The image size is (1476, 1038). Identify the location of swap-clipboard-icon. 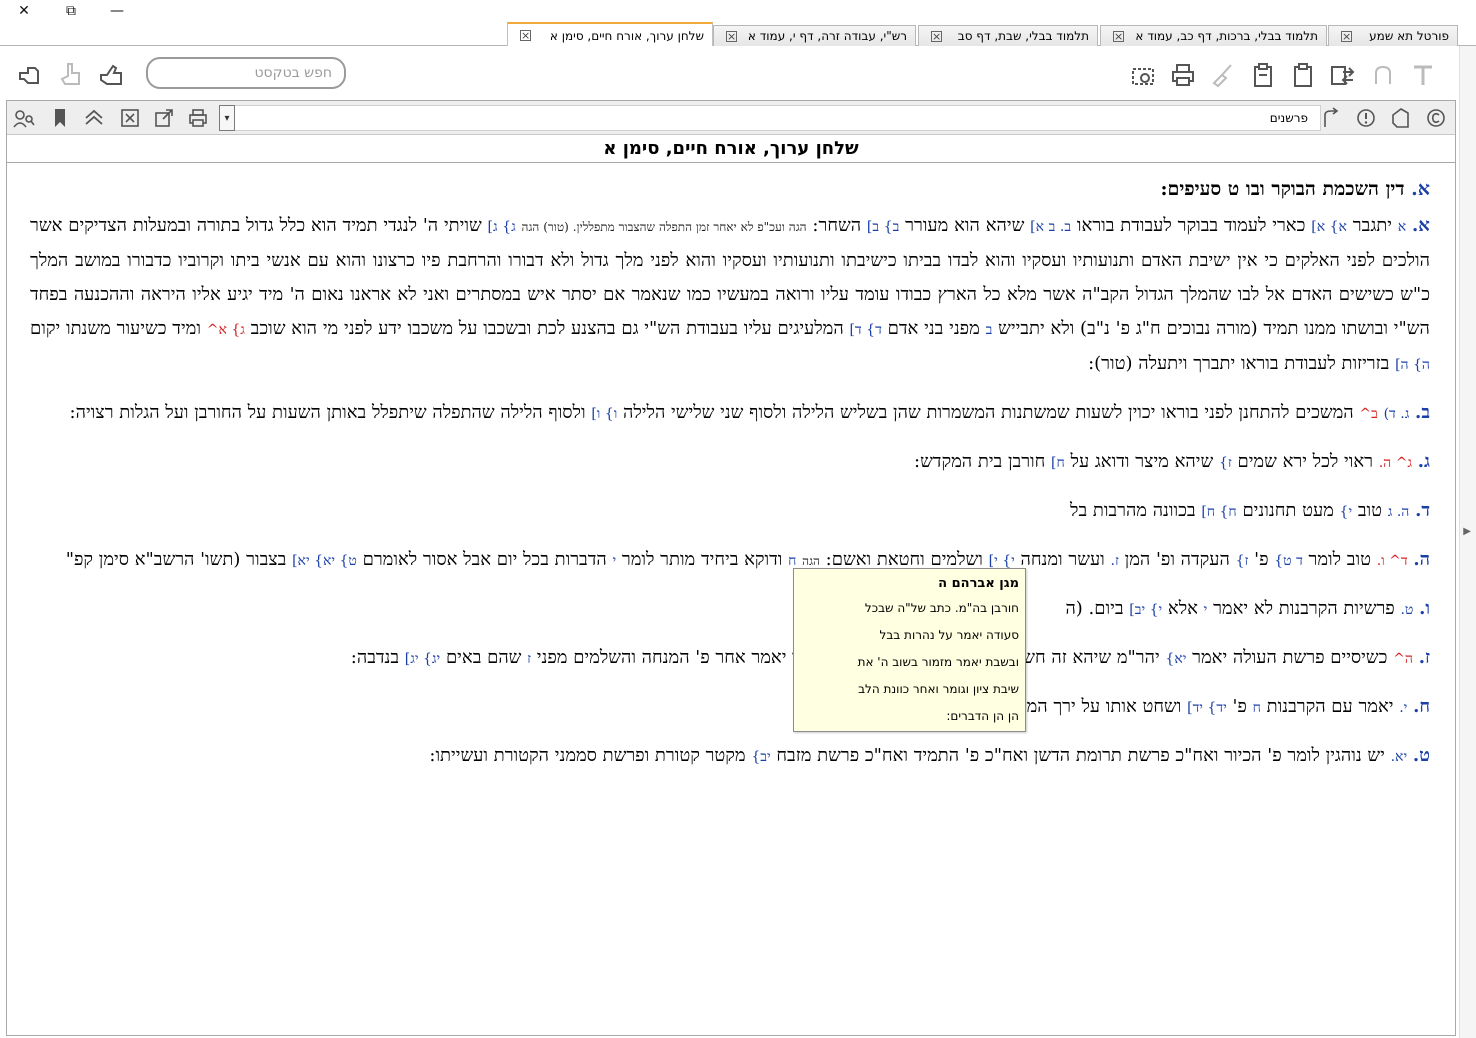
(1343, 75).